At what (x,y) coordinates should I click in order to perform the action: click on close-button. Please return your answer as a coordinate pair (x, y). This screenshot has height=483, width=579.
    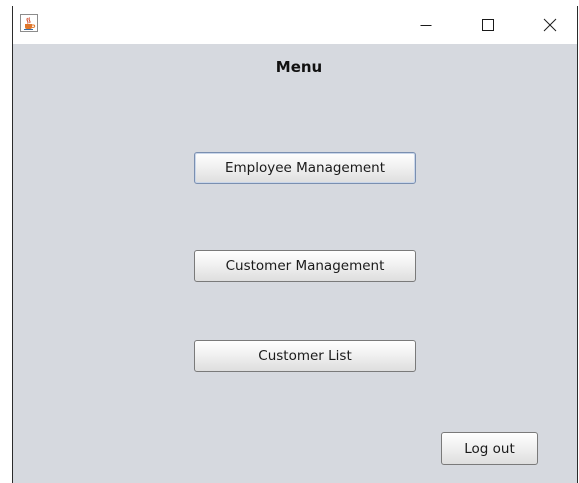
    Looking at the image, I should click on (550, 25).